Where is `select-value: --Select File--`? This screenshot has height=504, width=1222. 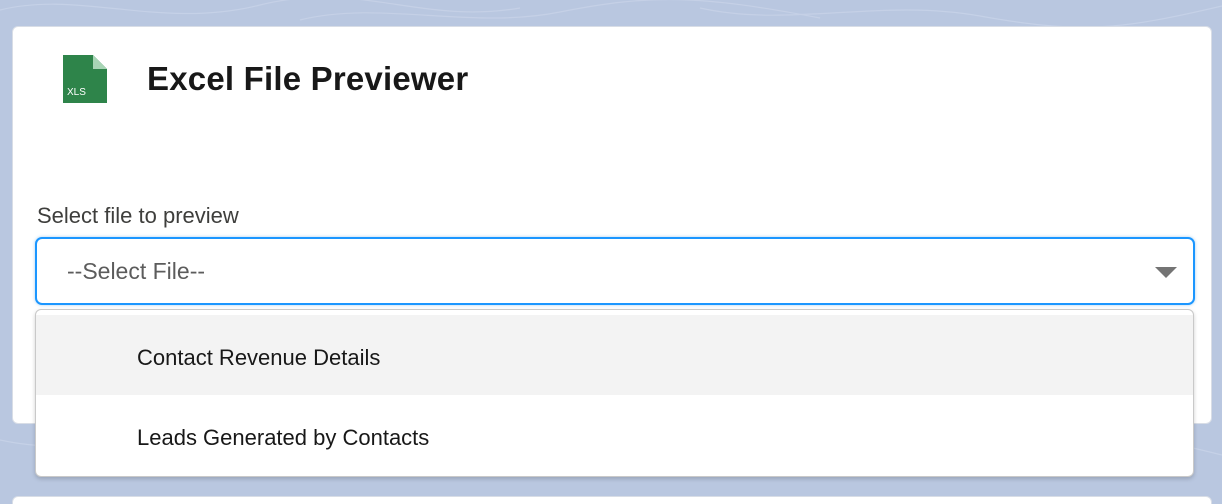 select-value: --Select File-- is located at coordinates (136, 271).